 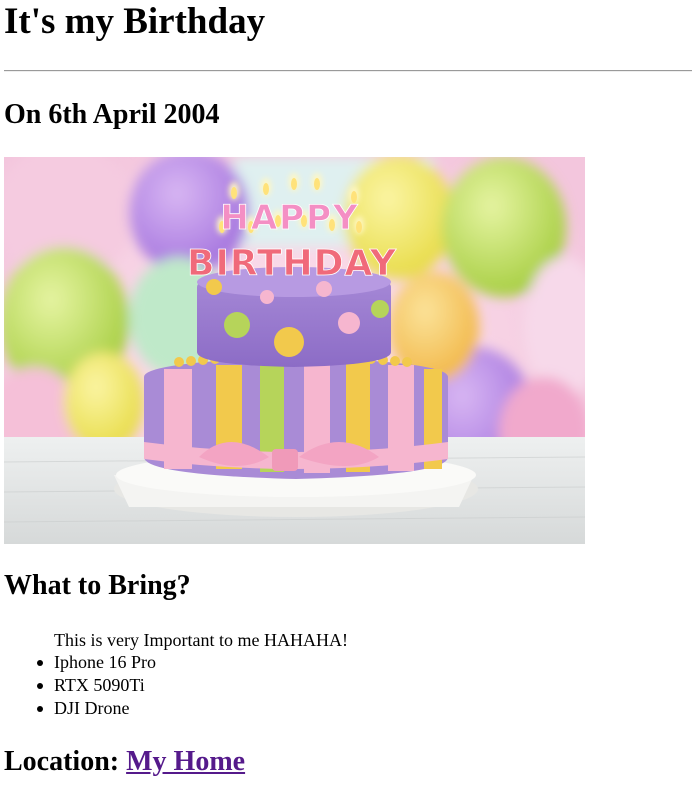 I want to click on cake-candle-text-top: HAPPY, so click(x=289, y=218).